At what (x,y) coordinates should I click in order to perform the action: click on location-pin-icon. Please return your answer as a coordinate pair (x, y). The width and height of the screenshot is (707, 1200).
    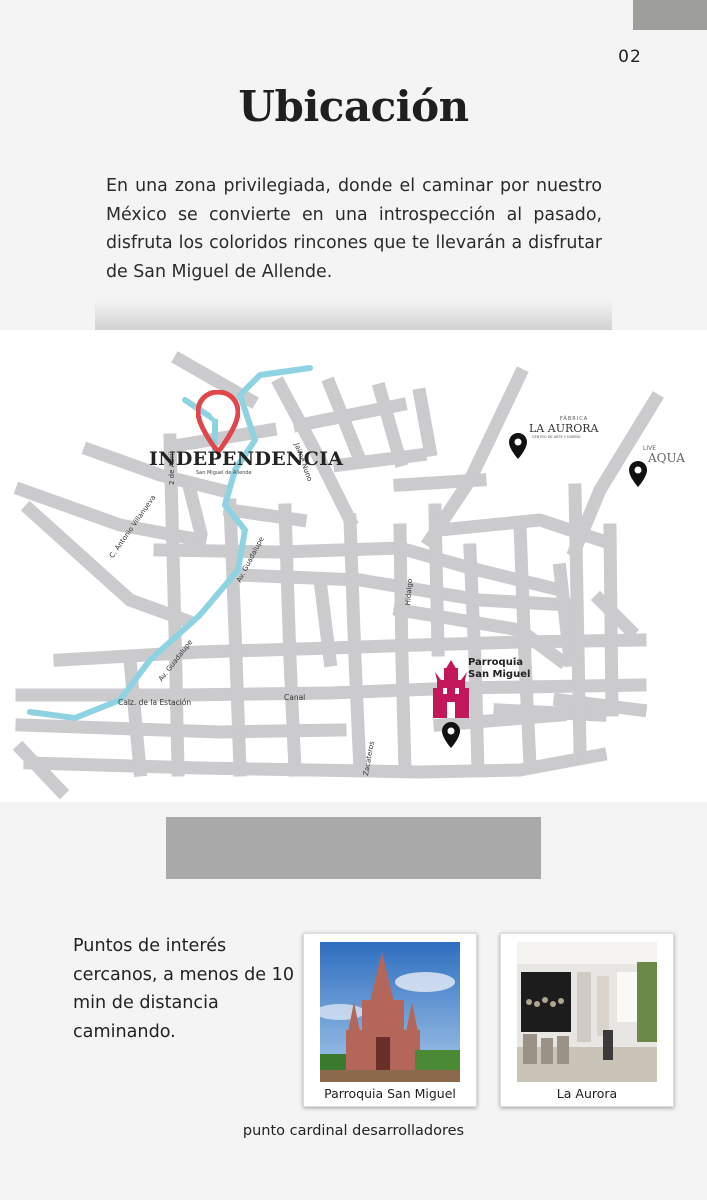
    Looking at the image, I should click on (218, 423).